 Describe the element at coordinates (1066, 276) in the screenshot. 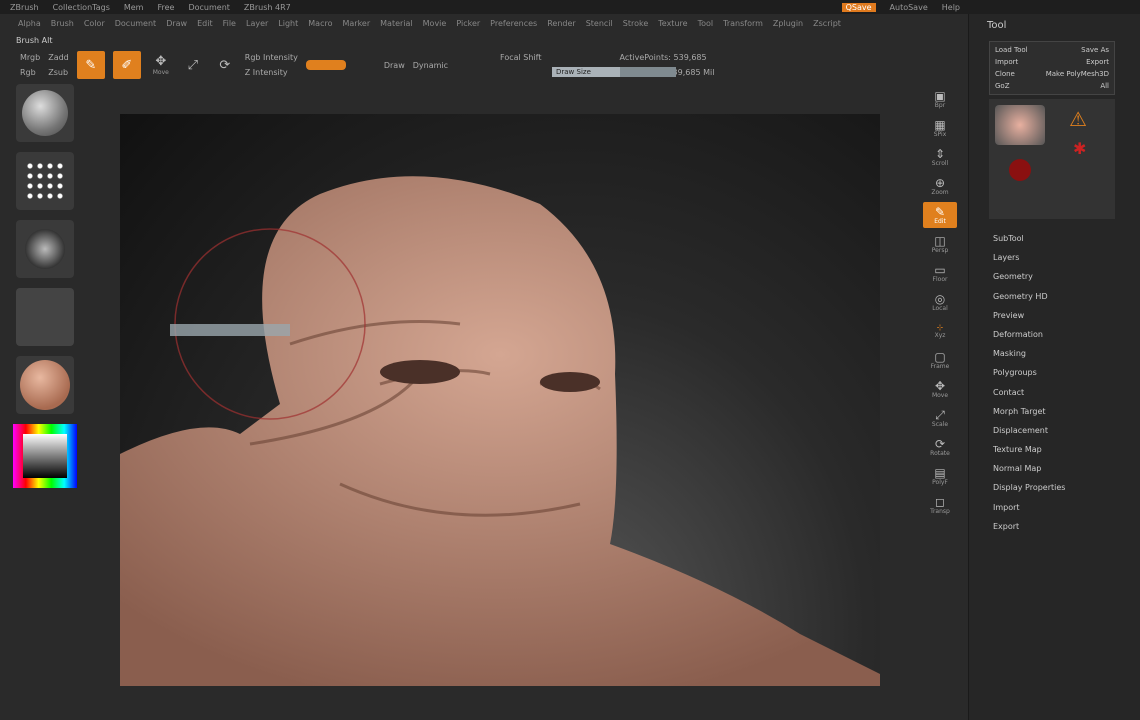

I see `subpalette-geometry: Geometry` at that location.